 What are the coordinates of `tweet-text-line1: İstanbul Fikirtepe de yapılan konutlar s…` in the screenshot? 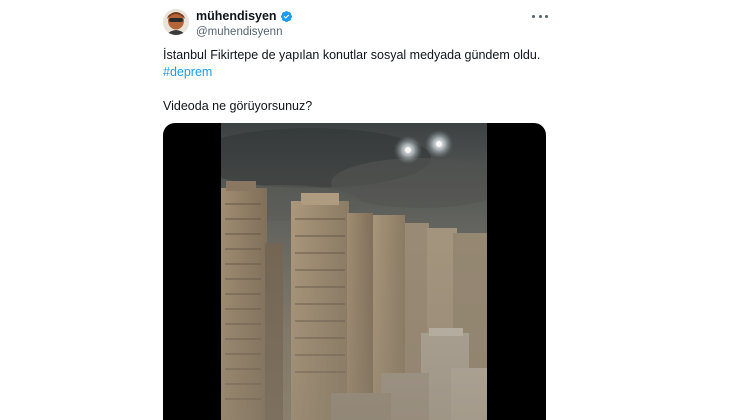 It's located at (352, 55).